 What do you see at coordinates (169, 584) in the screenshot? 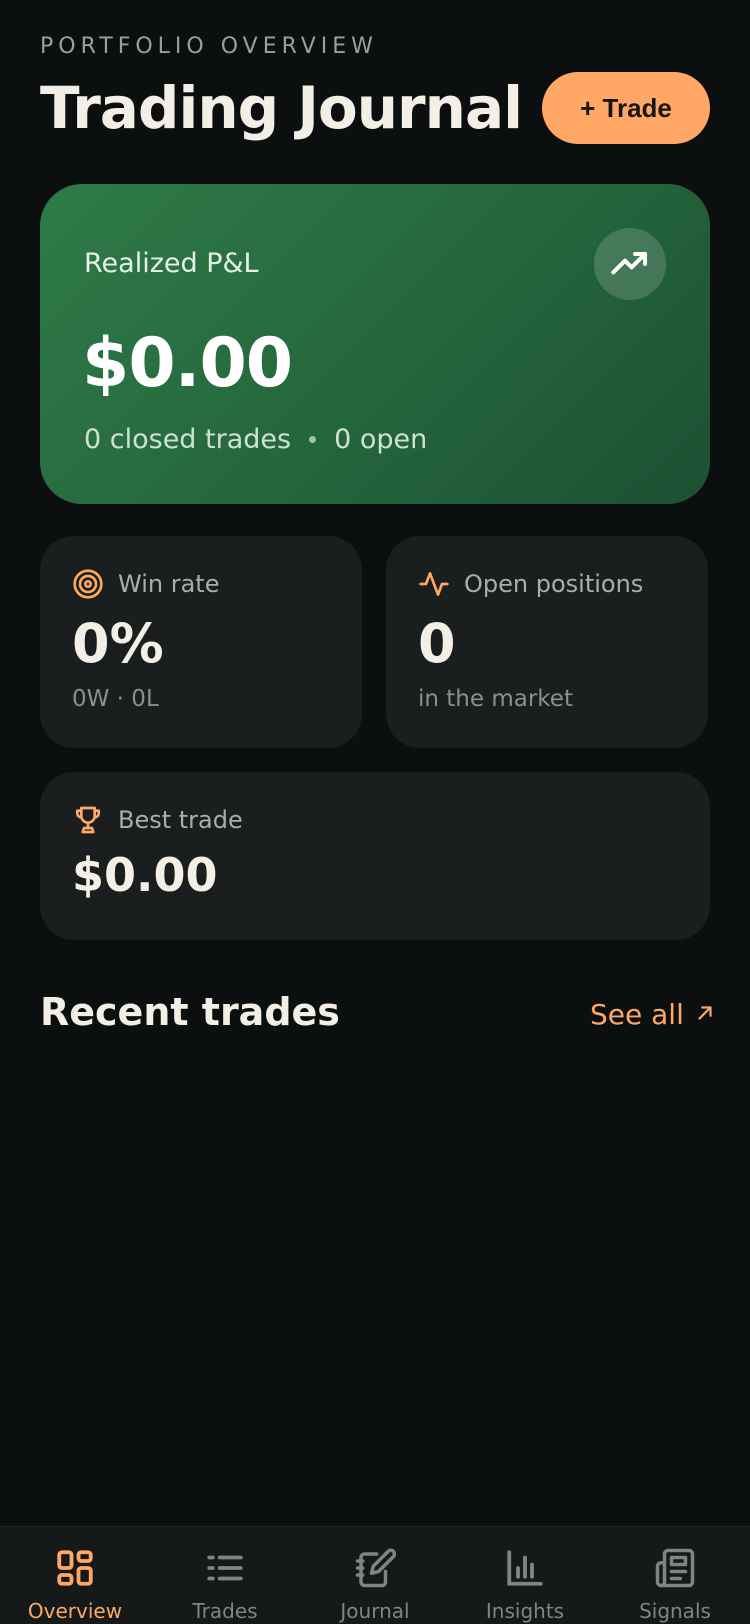
I see `win-rate-label: Win rate` at bounding box center [169, 584].